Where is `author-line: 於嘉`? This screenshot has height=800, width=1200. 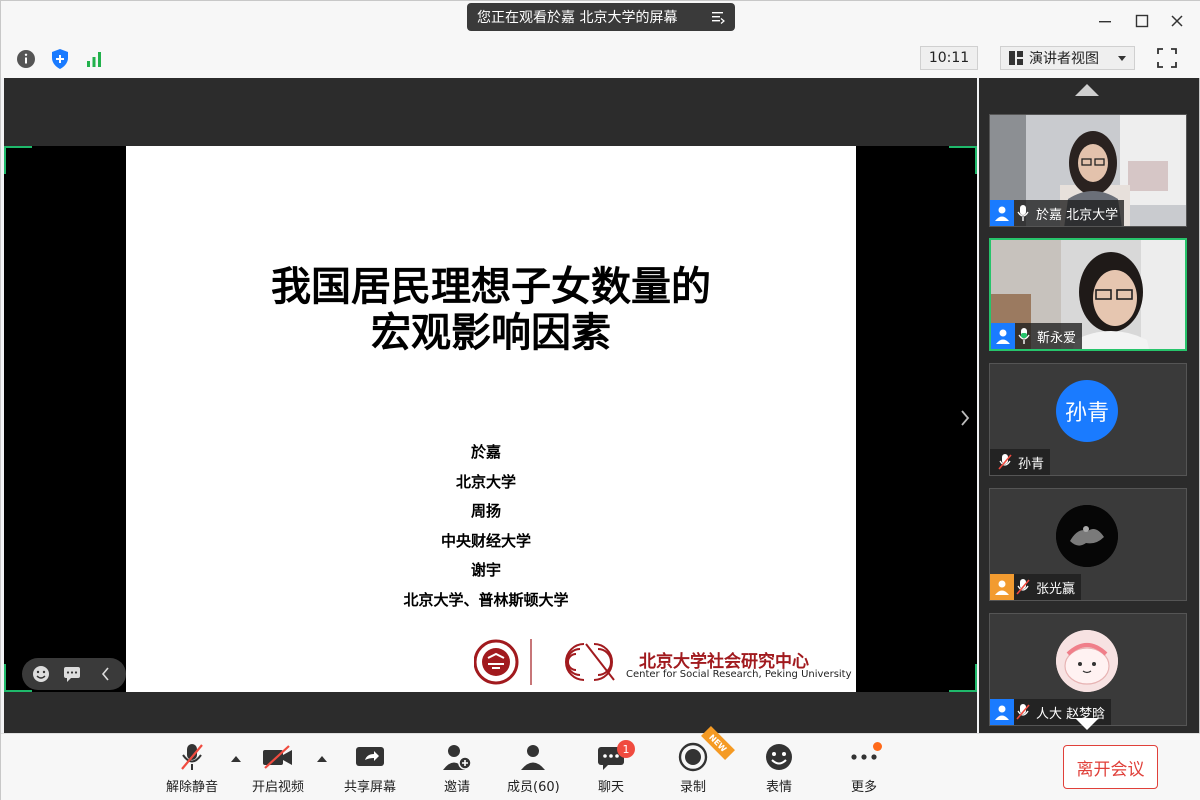
author-line: 於嘉 is located at coordinates (485, 452).